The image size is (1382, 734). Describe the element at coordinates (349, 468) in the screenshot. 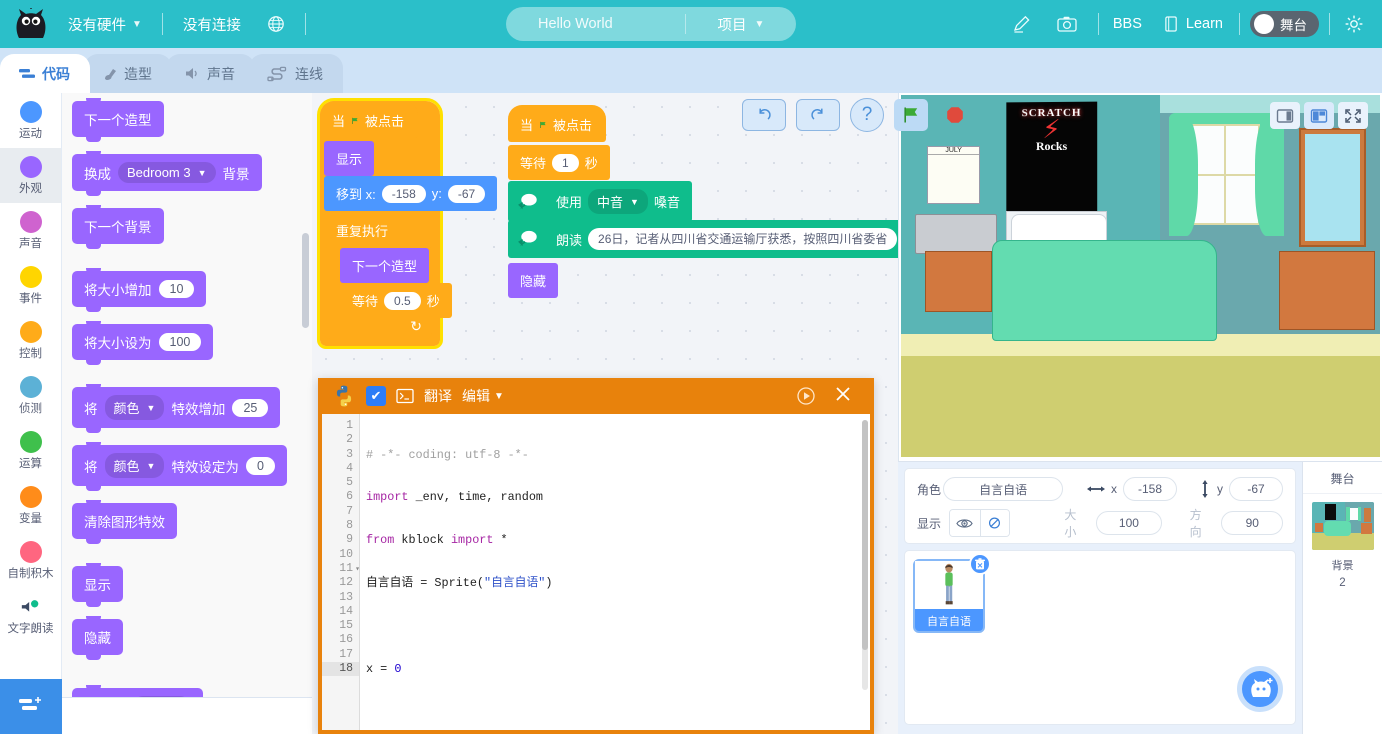

I see `line-number: 4` at that location.